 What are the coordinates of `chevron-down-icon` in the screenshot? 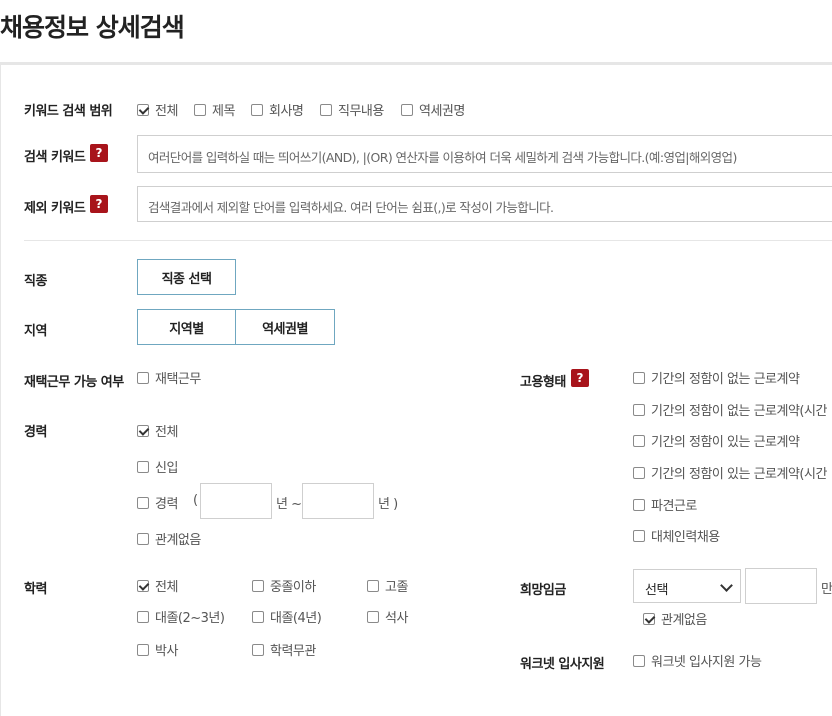 It's located at (726, 585).